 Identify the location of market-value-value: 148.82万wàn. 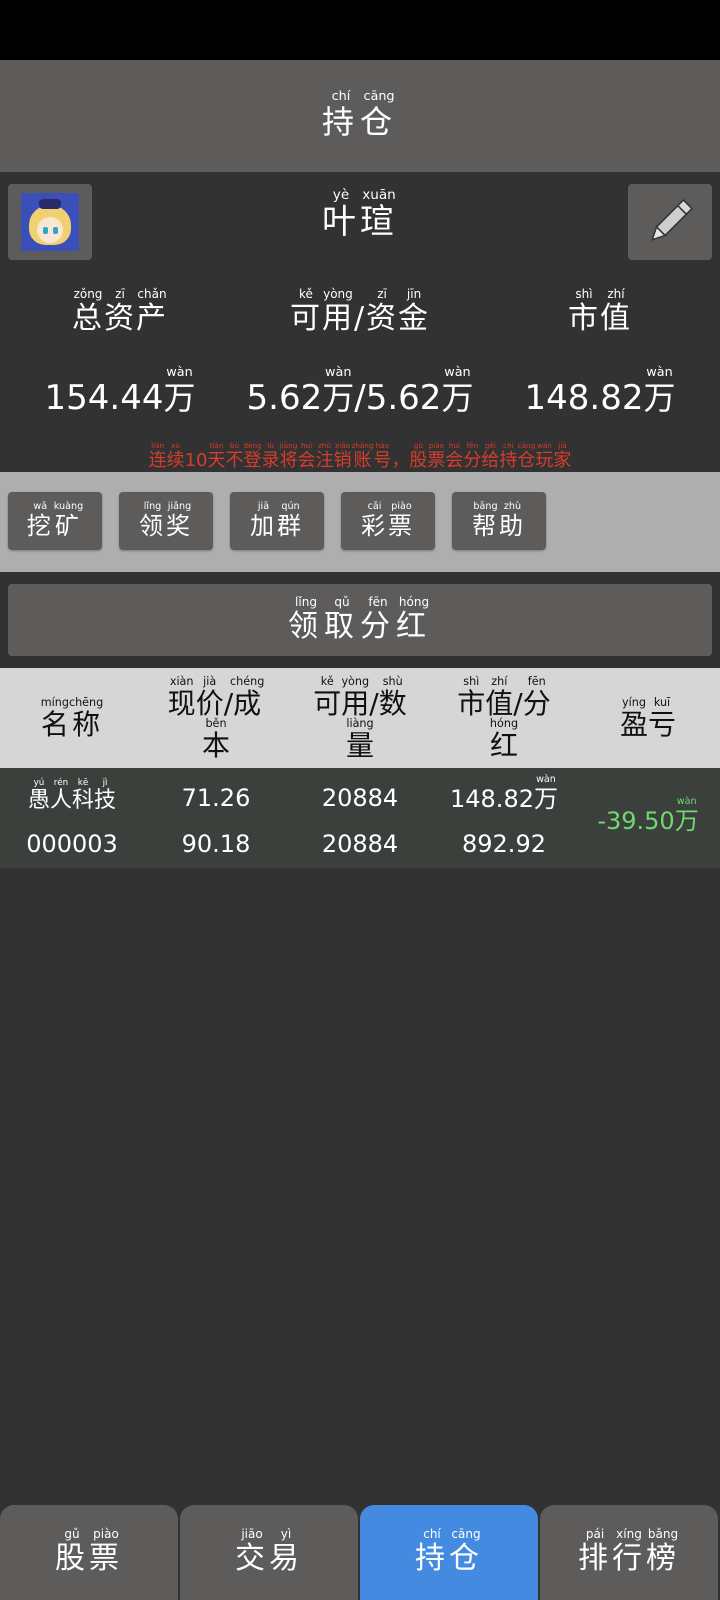
(600, 391).